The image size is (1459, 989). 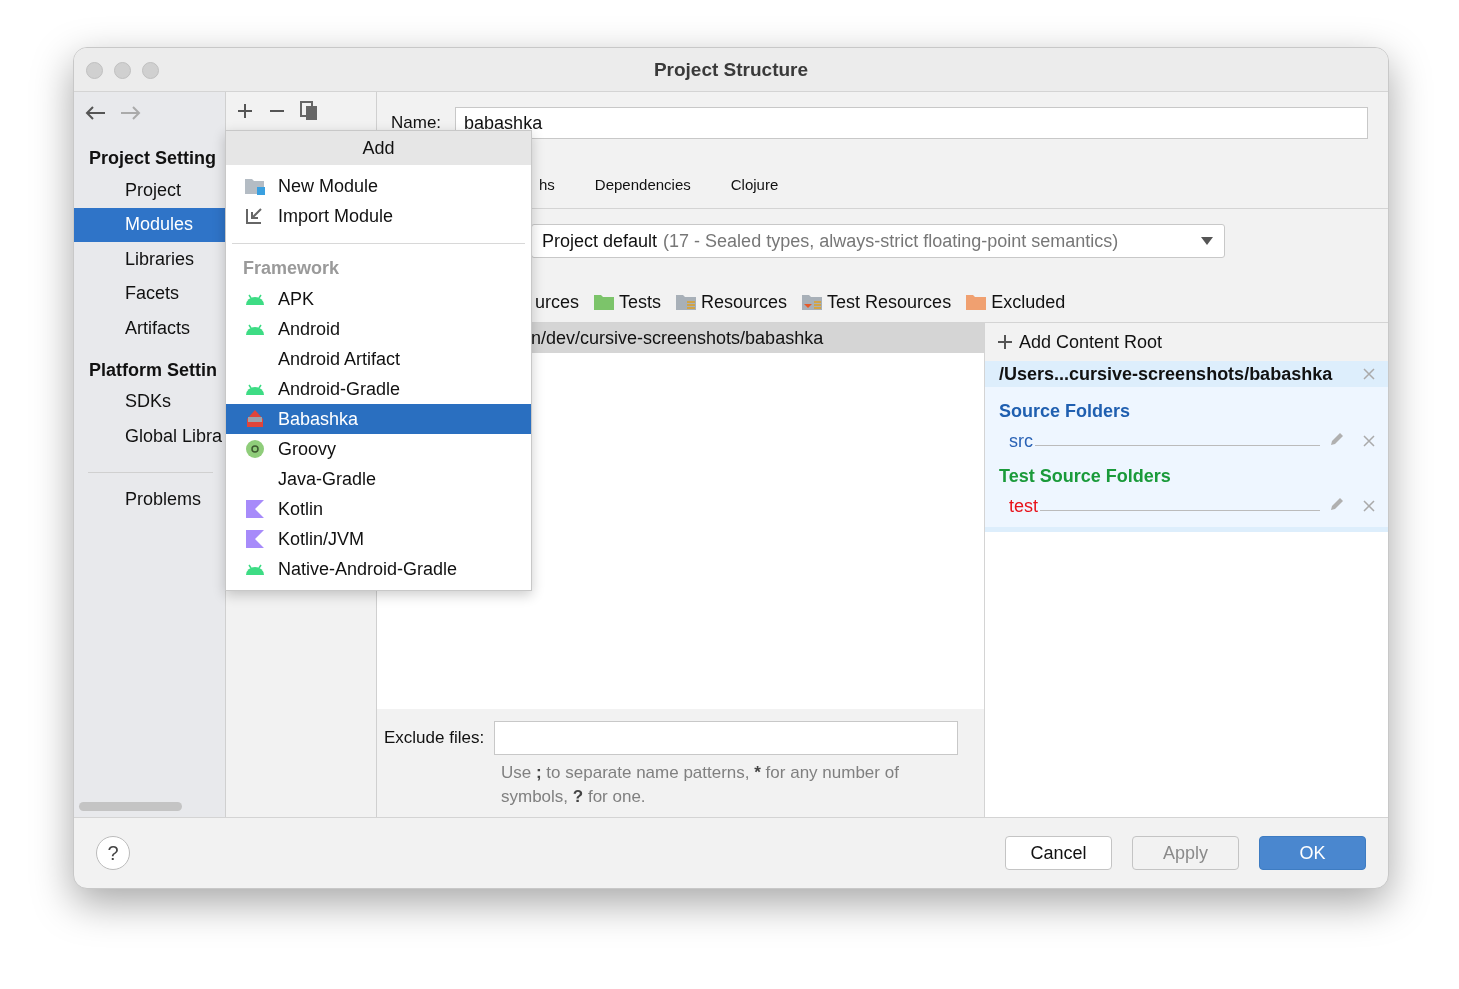 I want to click on menu-title: Add, so click(x=378, y=148).